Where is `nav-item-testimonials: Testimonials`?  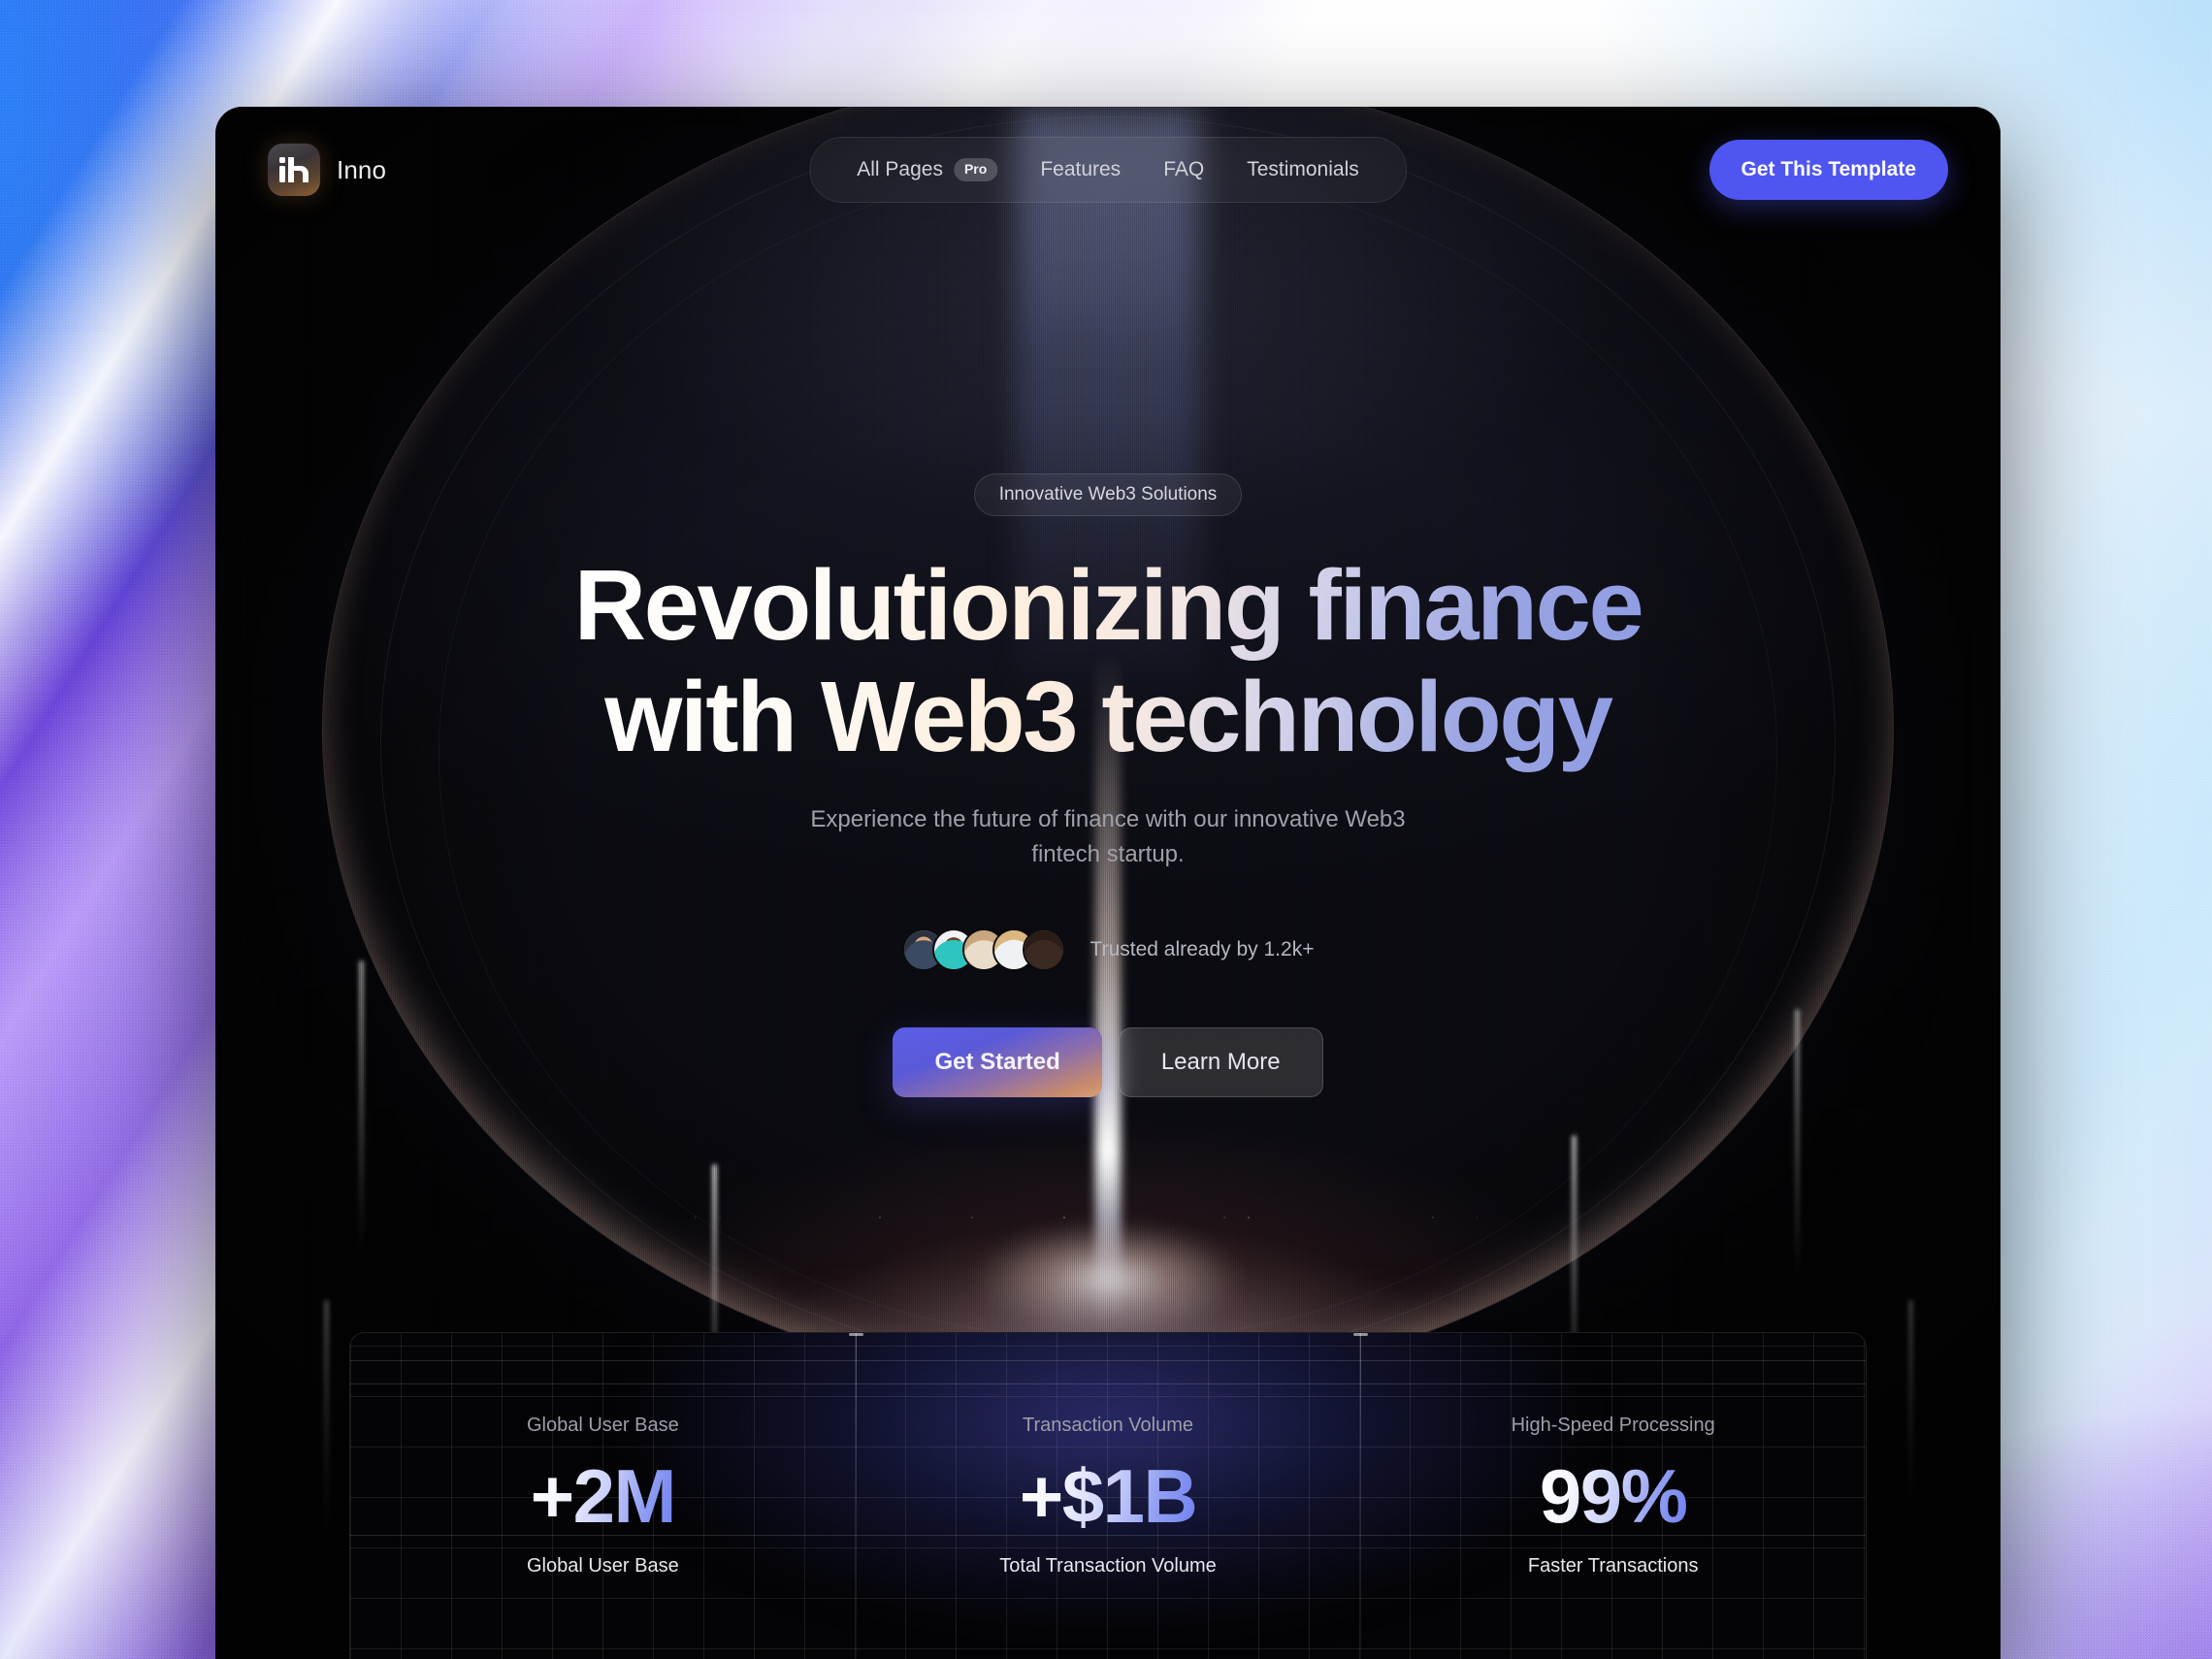 nav-item-testimonials: Testimonials is located at coordinates (1303, 170).